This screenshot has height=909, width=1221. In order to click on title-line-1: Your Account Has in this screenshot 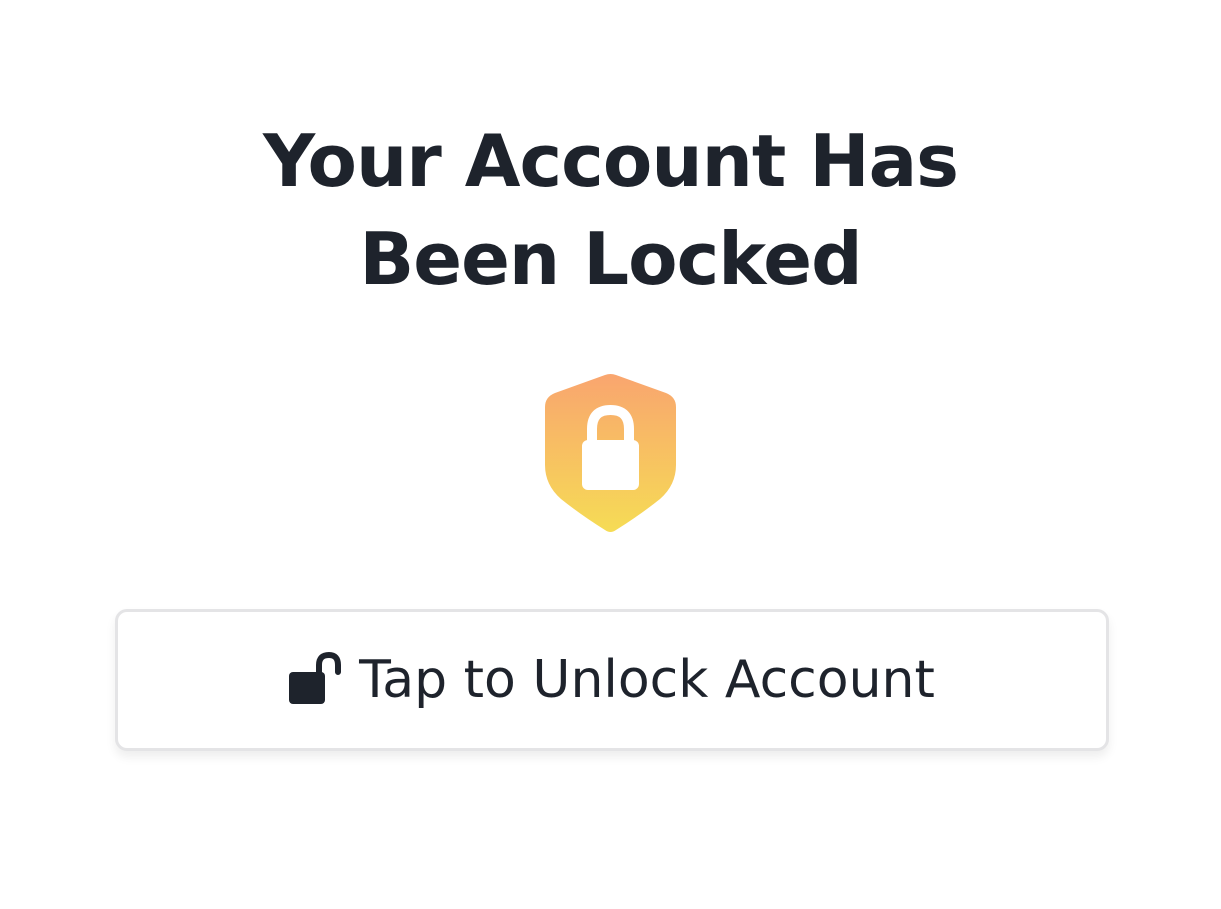, I will do `click(610, 161)`.